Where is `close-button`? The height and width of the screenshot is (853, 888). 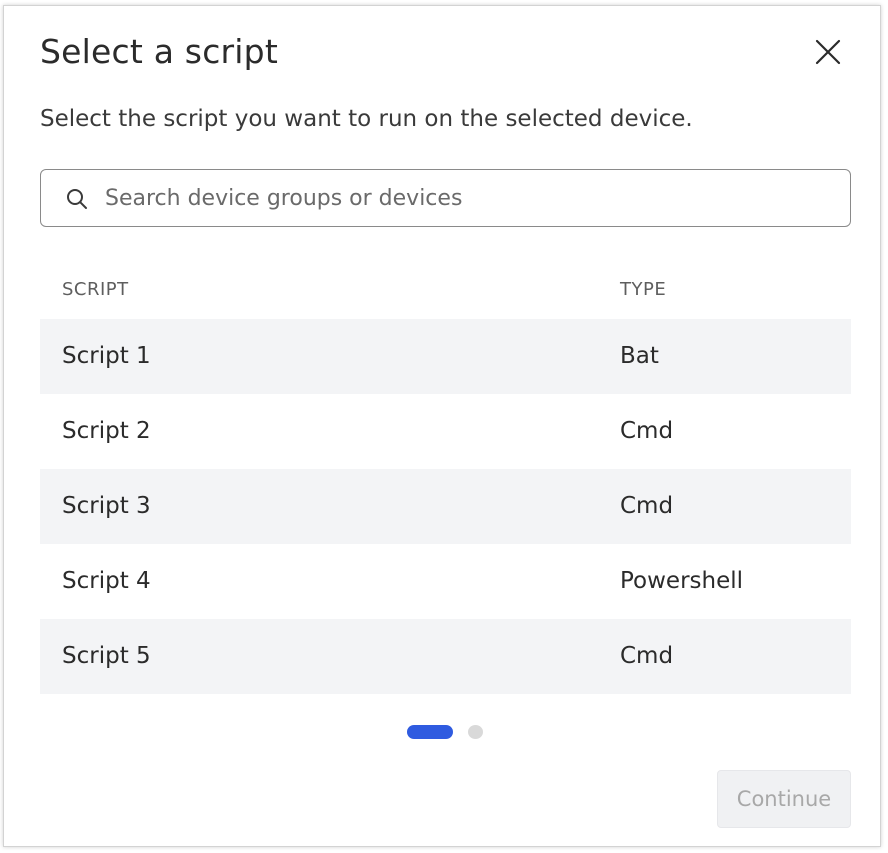
close-button is located at coordinates (828, 52).